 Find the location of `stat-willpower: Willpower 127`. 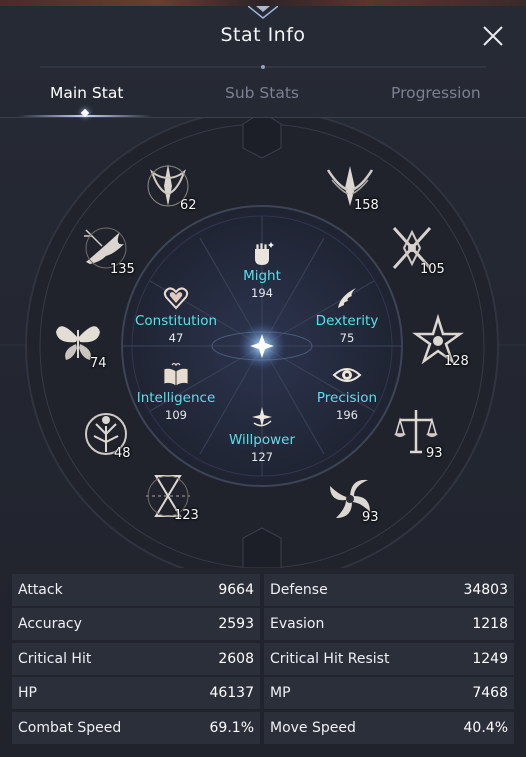

stat-willpower: Willpower 127 is located at coordinates (262, 433).